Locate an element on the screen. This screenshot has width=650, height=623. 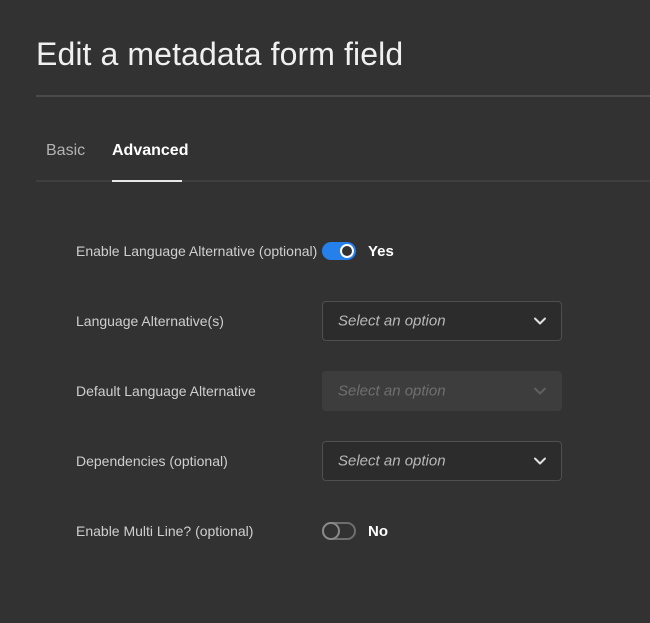
language-alternatives-select: Select an option is located at coordinates (442, 321).